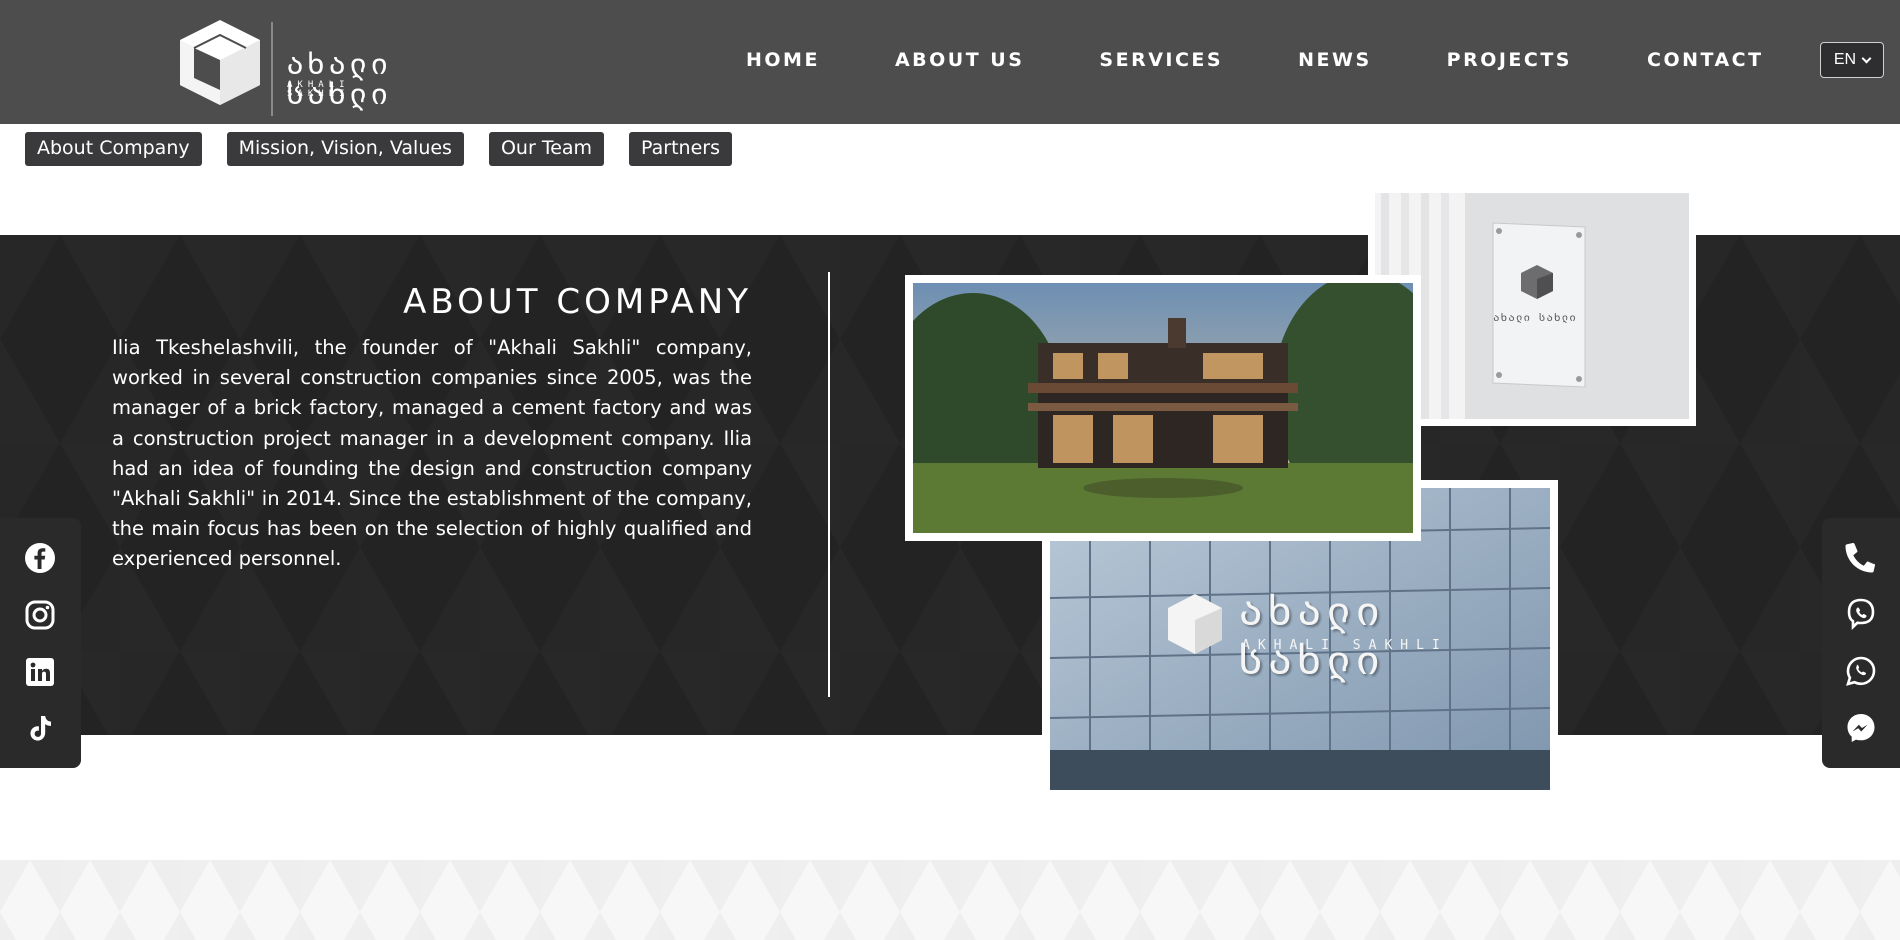  I want to click on logo-cube-icon, so click(220, 62).